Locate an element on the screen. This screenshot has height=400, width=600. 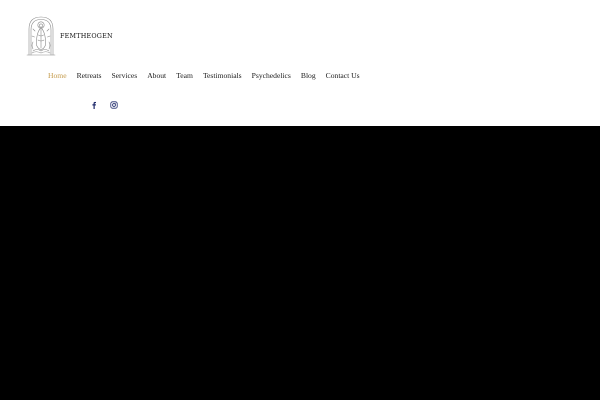
nav-item-about: About is located at coordinates (156, 76).